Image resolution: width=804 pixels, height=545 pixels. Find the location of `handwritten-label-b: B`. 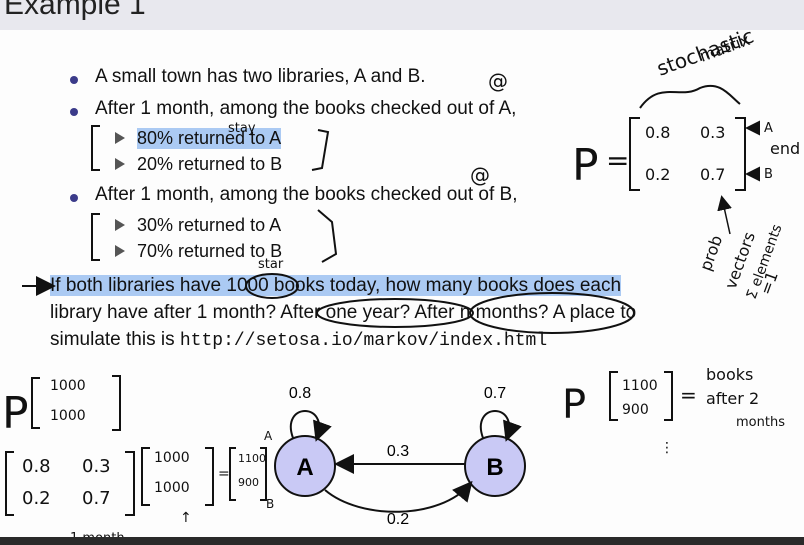

handwritten-label-b: B is located at coordinates (270, 504).